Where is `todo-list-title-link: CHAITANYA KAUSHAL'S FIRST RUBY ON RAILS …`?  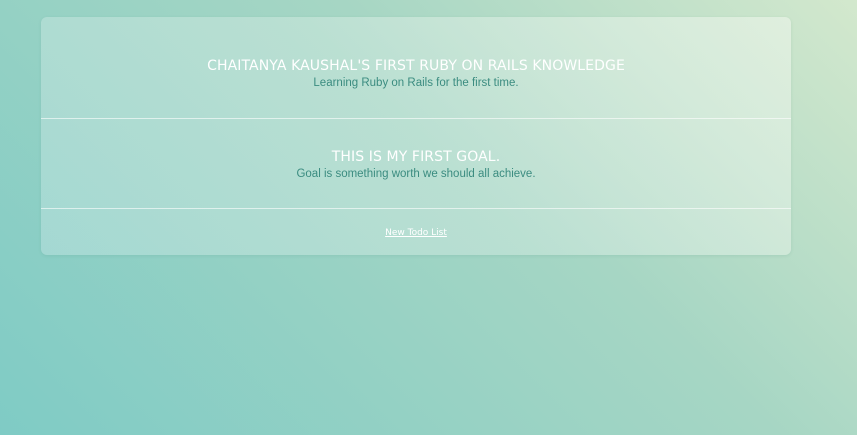
todo-list-title-link: CHAITANYA KAUSHAL'S FIRST RUBY ON RAILS … is located at coordinates (416, 66).